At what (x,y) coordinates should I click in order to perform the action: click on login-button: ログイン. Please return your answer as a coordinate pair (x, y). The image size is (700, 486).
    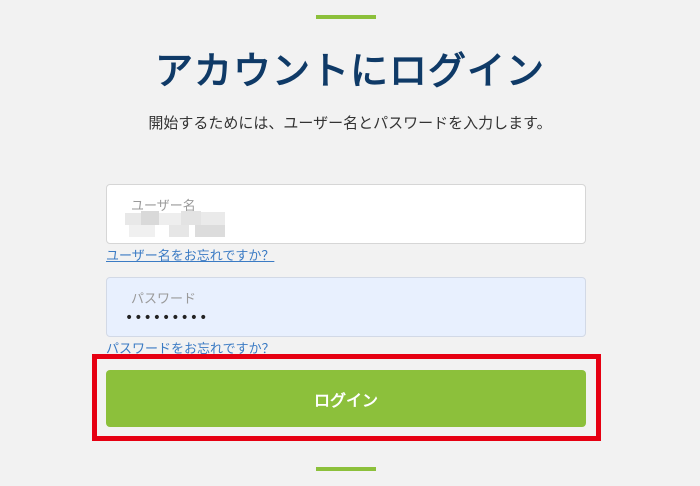
    Looking at the image, I should click on (346, 398).